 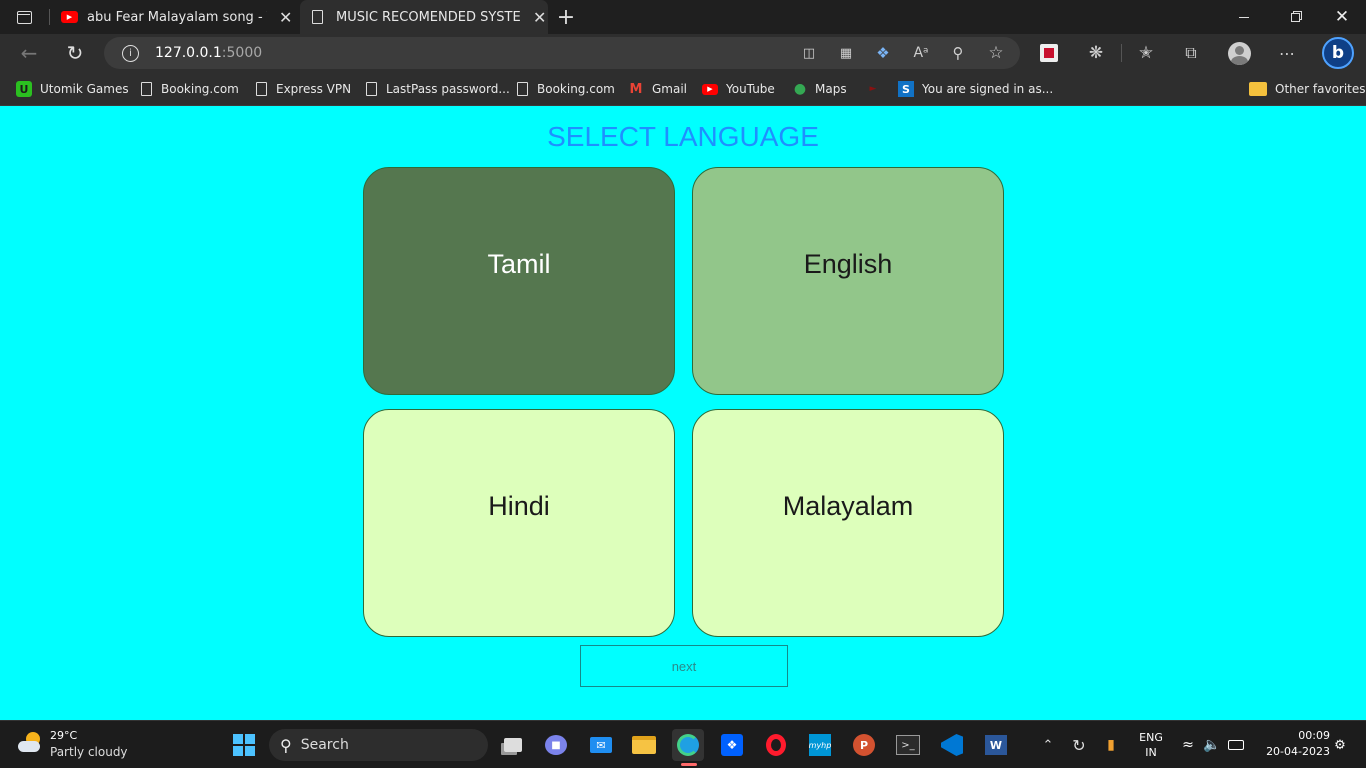 I want to click on weather-temp: 29°C, so click(x=64, y=735).